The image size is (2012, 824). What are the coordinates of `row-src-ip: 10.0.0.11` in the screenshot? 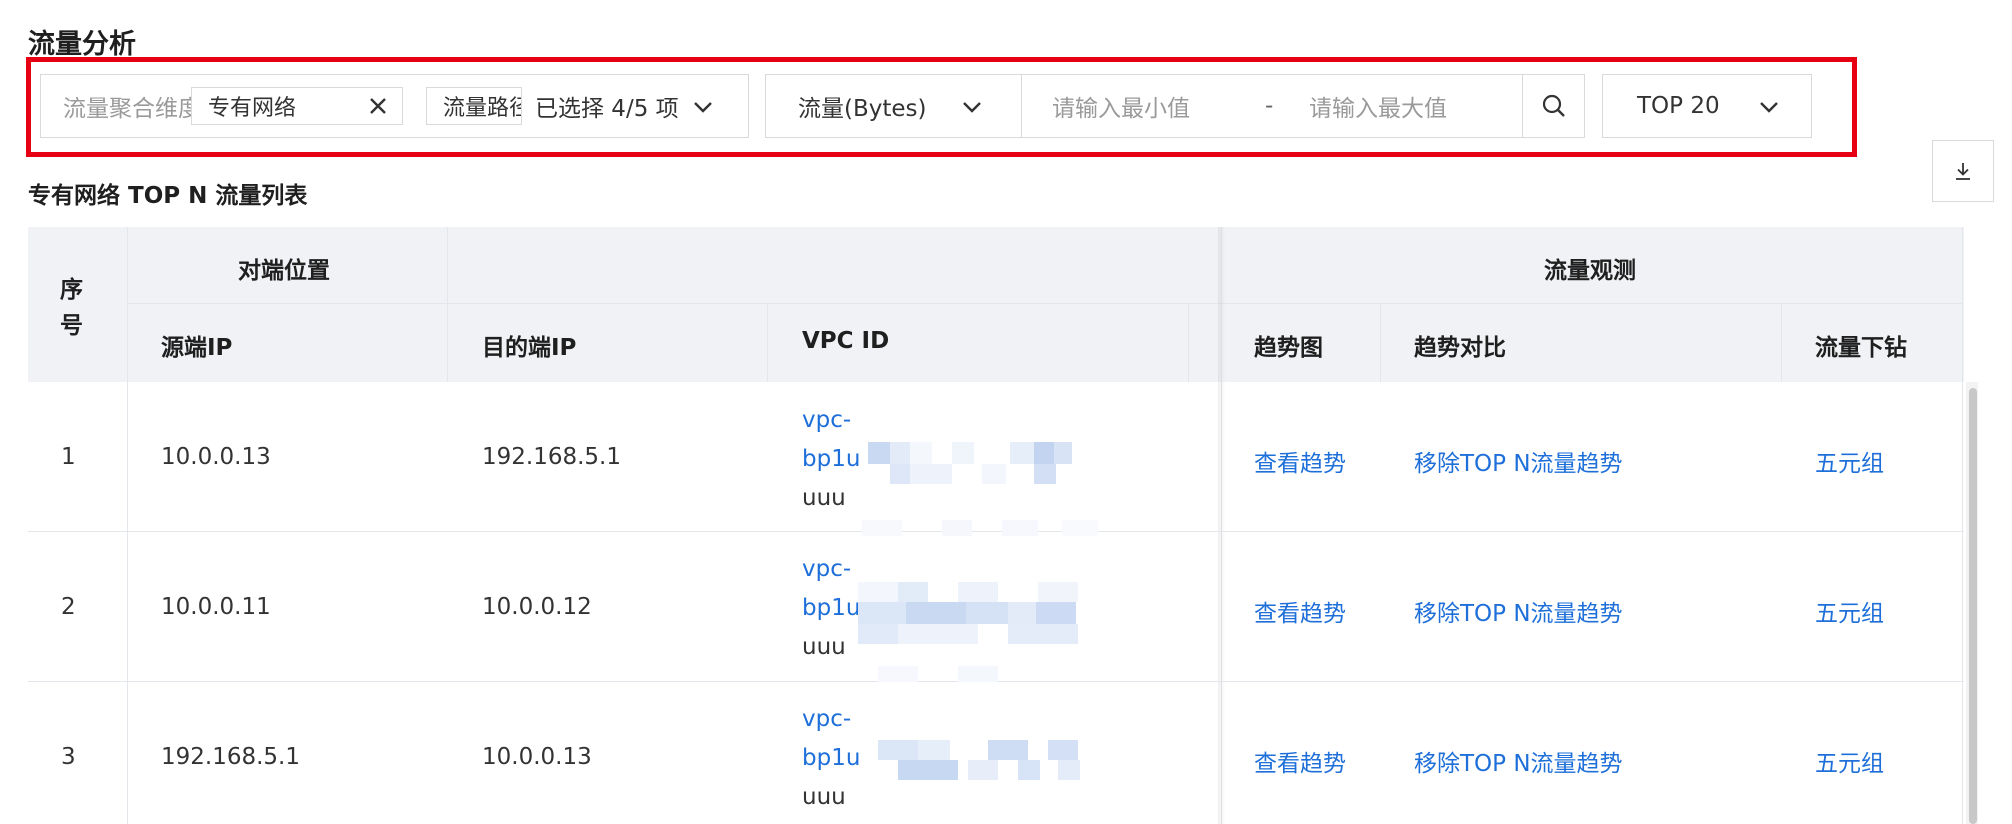 It's located at (216, 607).